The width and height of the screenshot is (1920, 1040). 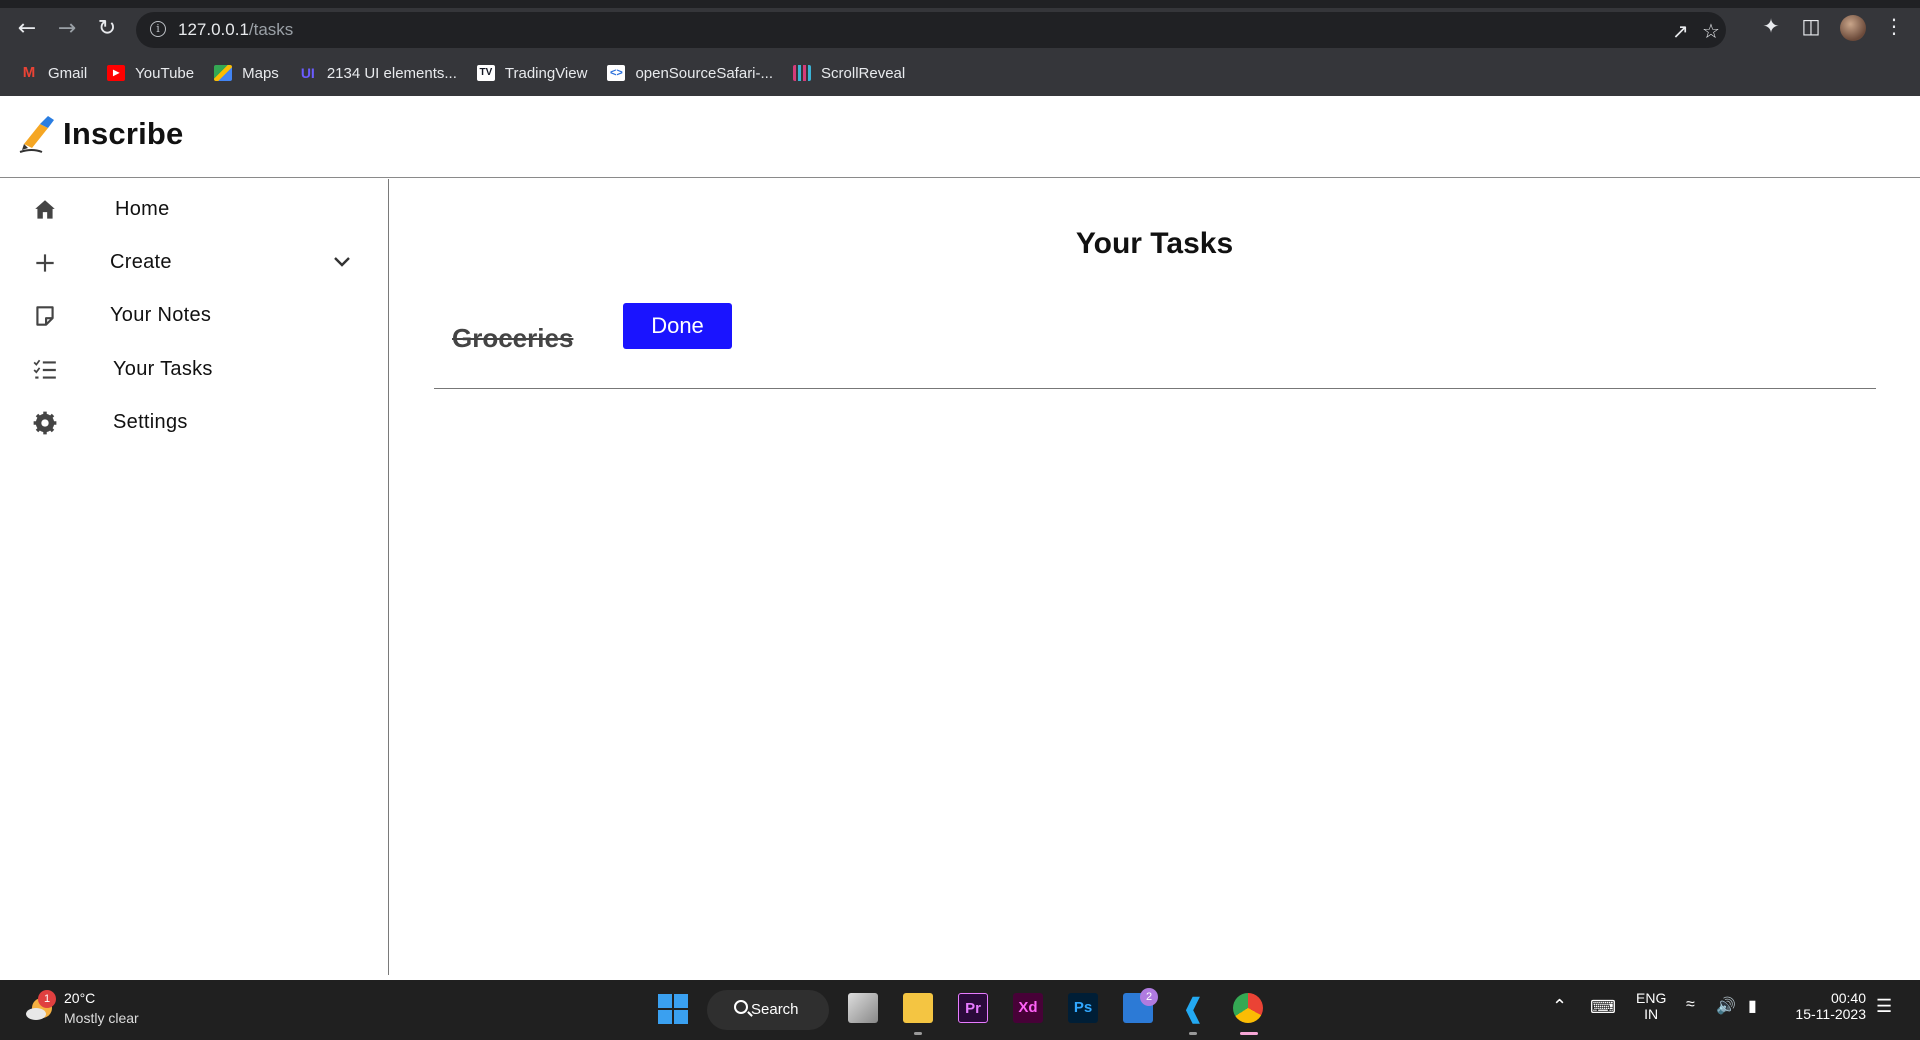 What do you see at coordinates (47, 999) in the screenshot?
I see `weather-notification-badge: 1` at bounding box center [47, 999].